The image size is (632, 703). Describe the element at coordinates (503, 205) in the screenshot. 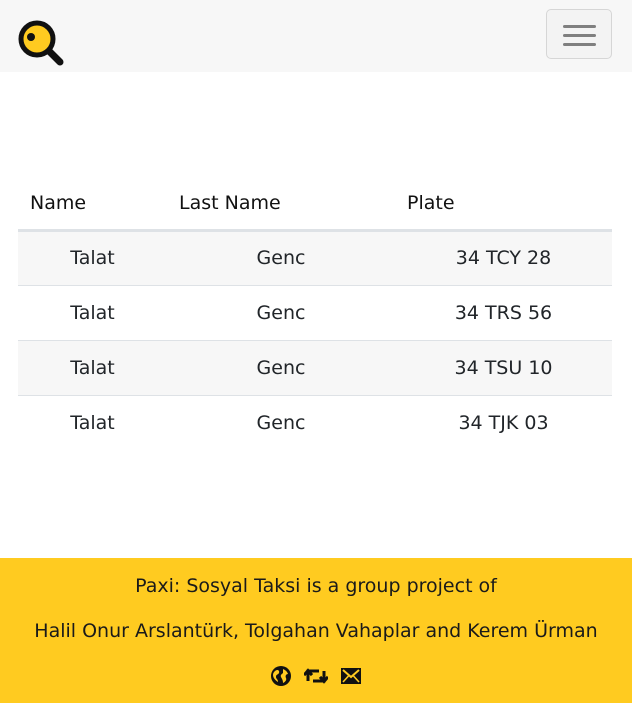

I see `column-header-plate: Plate` at that location.